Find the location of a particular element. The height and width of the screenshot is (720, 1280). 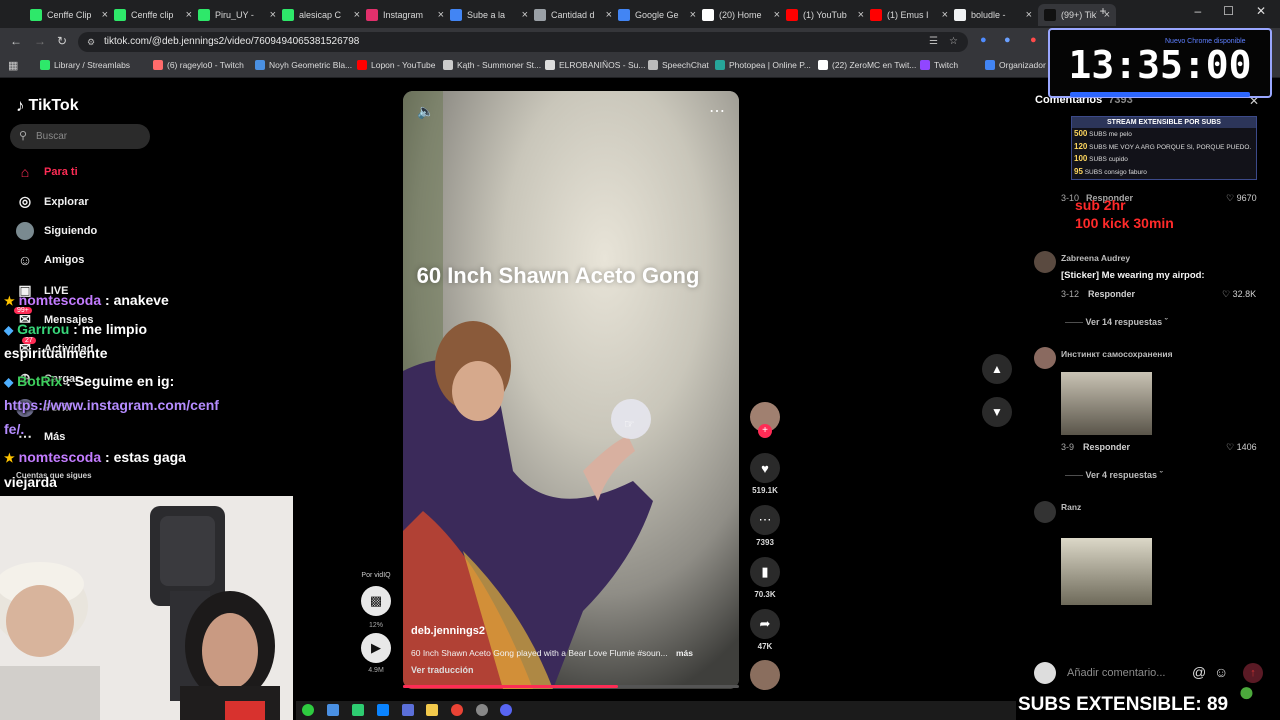

author-avatar-button: + is located at coordinates (765, 420).